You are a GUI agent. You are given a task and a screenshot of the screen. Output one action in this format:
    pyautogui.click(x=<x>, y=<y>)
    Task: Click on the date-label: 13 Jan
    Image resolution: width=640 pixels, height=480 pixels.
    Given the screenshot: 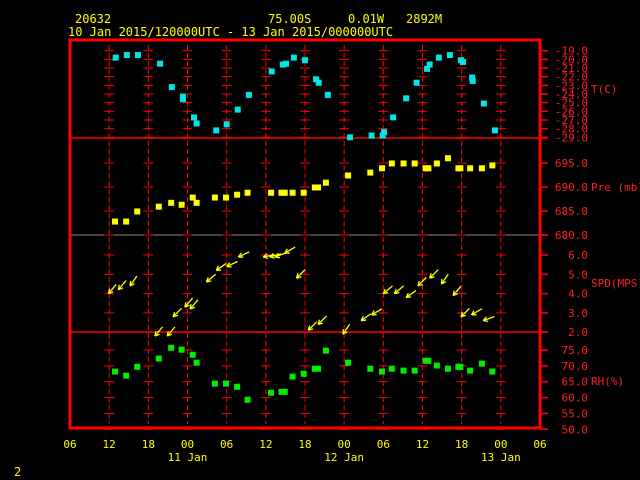 What is the action you would take?
    pyautogui.click(x=501, y=457)
    